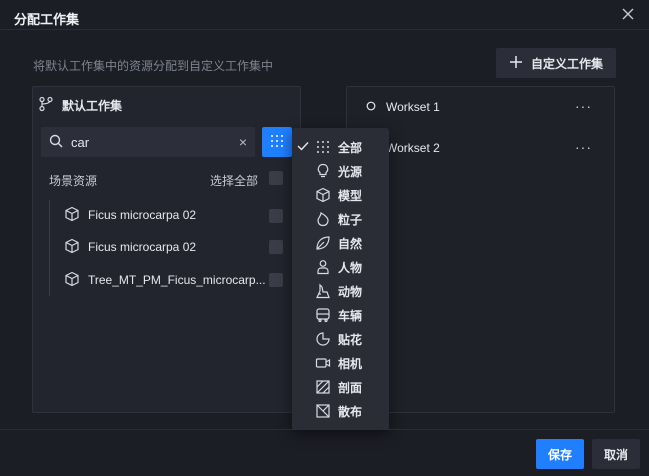 The height and width of the screenshot is (476, 649). I want to click on camera-icon, so click(323, 363).